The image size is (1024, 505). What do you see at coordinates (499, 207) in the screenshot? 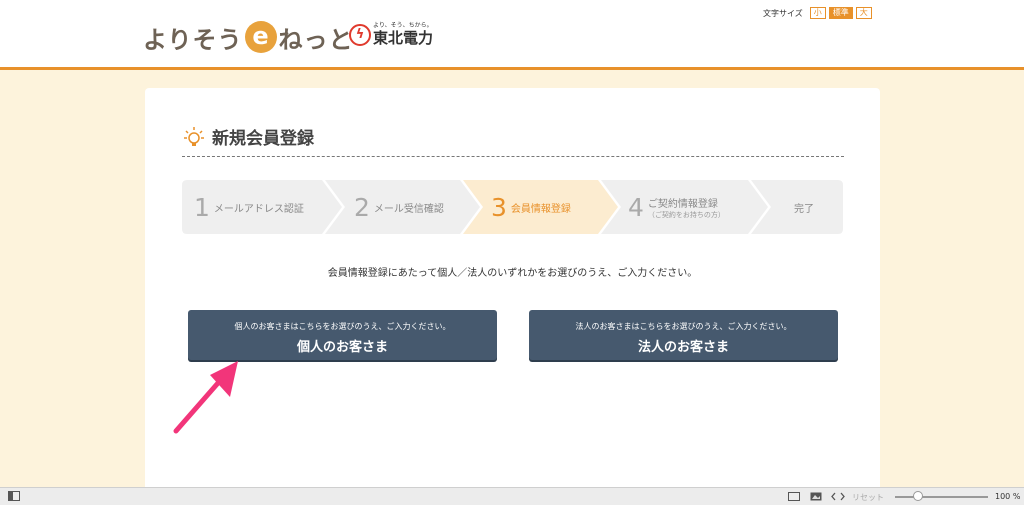
I see `step-3-number: 3` at bounding box center [499, 207].